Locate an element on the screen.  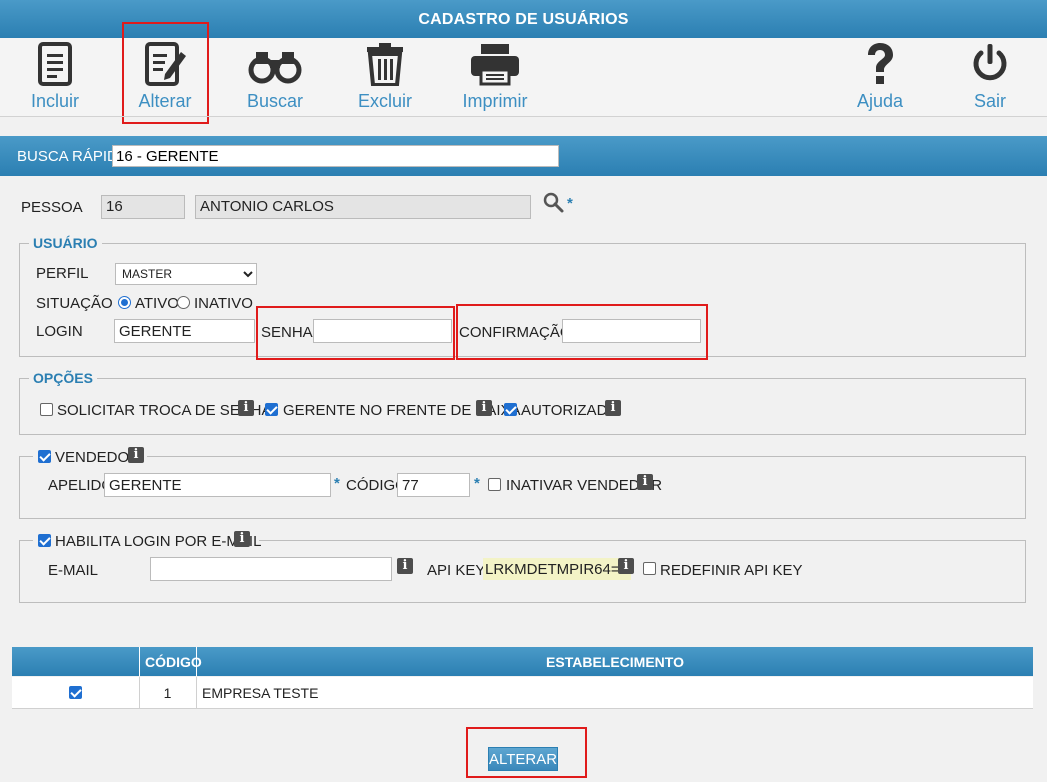
quick-search-bar: BUSCA RÁPIDA is located at coordinates (523, 156).